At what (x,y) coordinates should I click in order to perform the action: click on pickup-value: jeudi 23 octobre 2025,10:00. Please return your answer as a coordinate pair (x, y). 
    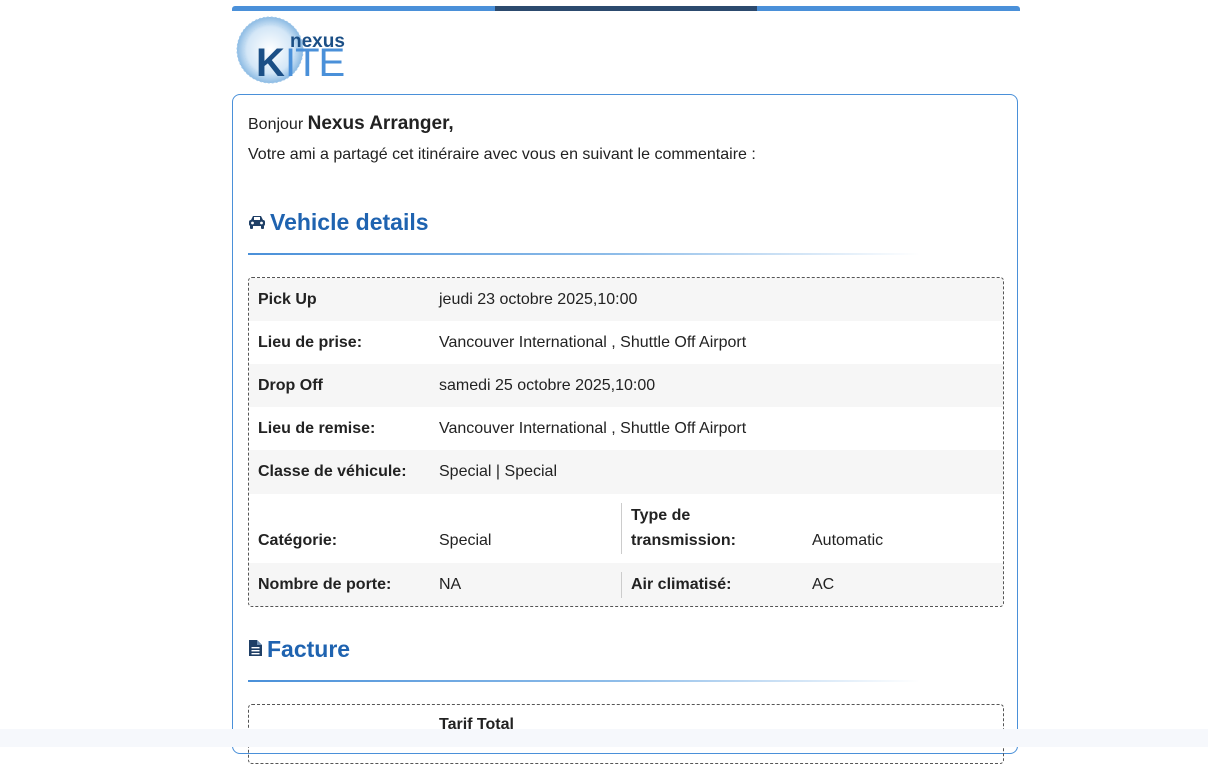
    Looking at the image, I should click on (538, 299).